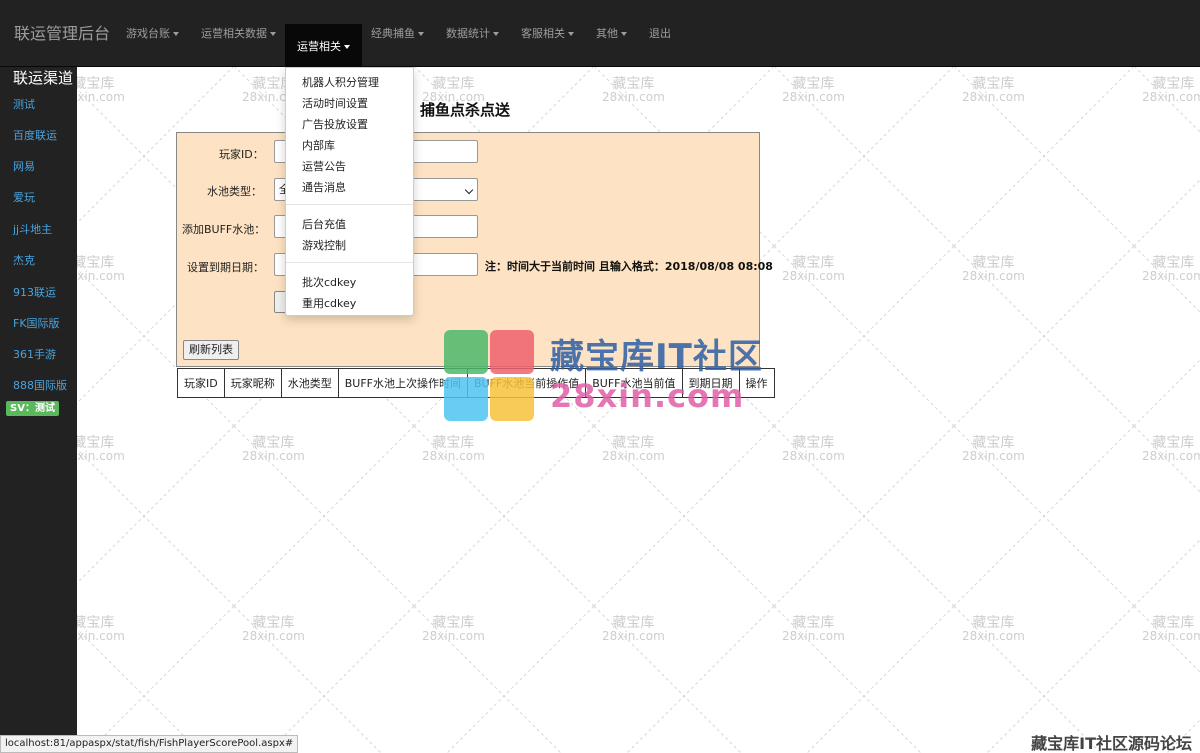  Describe the element at coordinates (340, 82) in the screenshot. I see `menu-item-robot-points: 机器人积分管理` at that location.